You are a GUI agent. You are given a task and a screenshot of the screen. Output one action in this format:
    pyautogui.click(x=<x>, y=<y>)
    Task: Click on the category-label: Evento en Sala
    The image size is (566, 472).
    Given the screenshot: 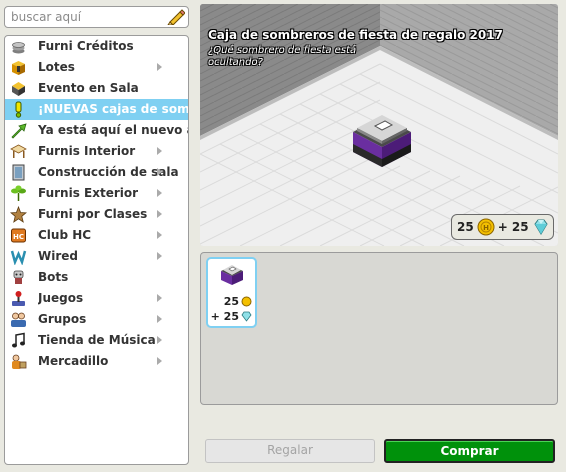 What is the action you would take?
    pyautogui.click(x=88, y=88)
    